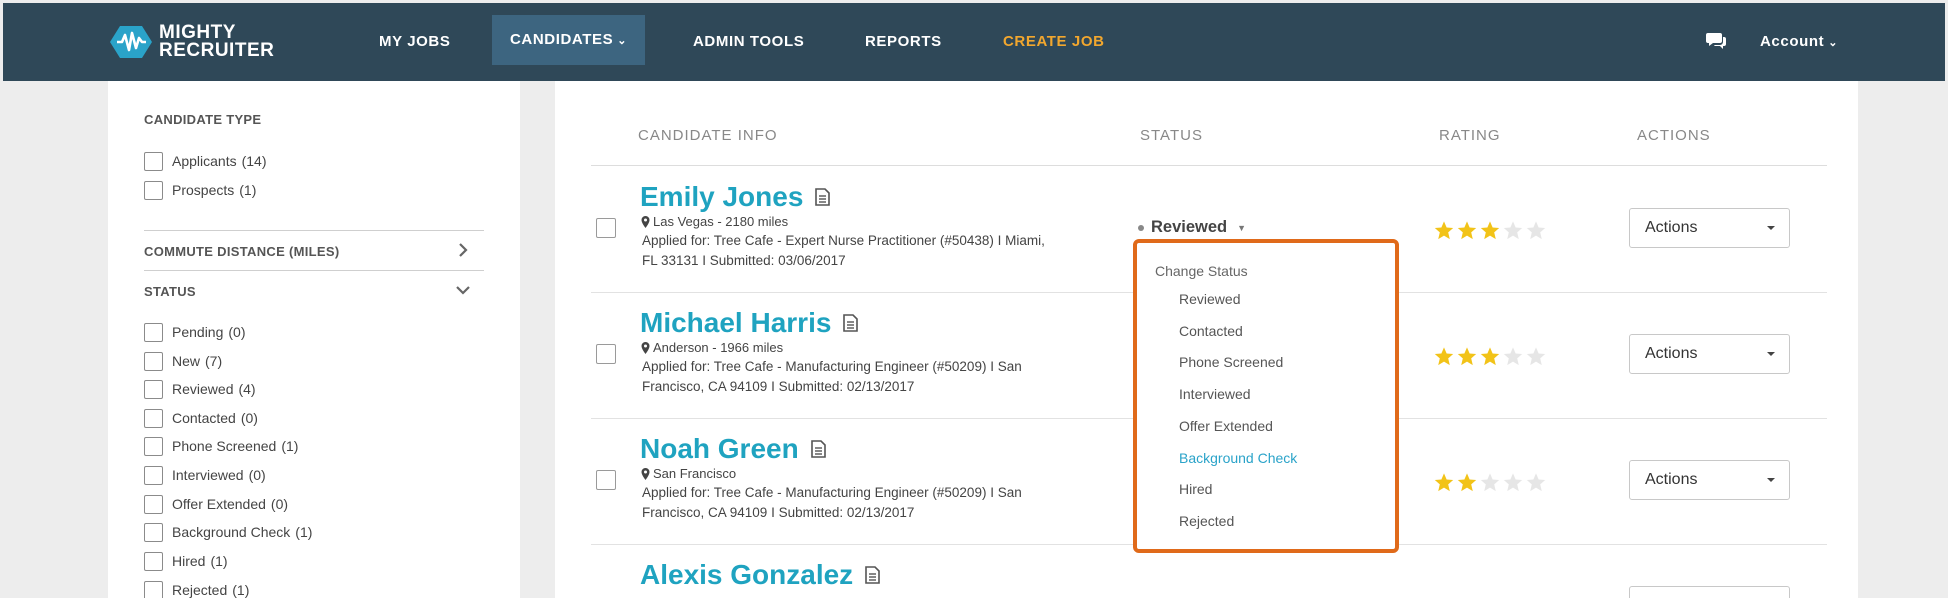  I want to click on filter-status-background-check: Background Check (1), so click(228, 532).